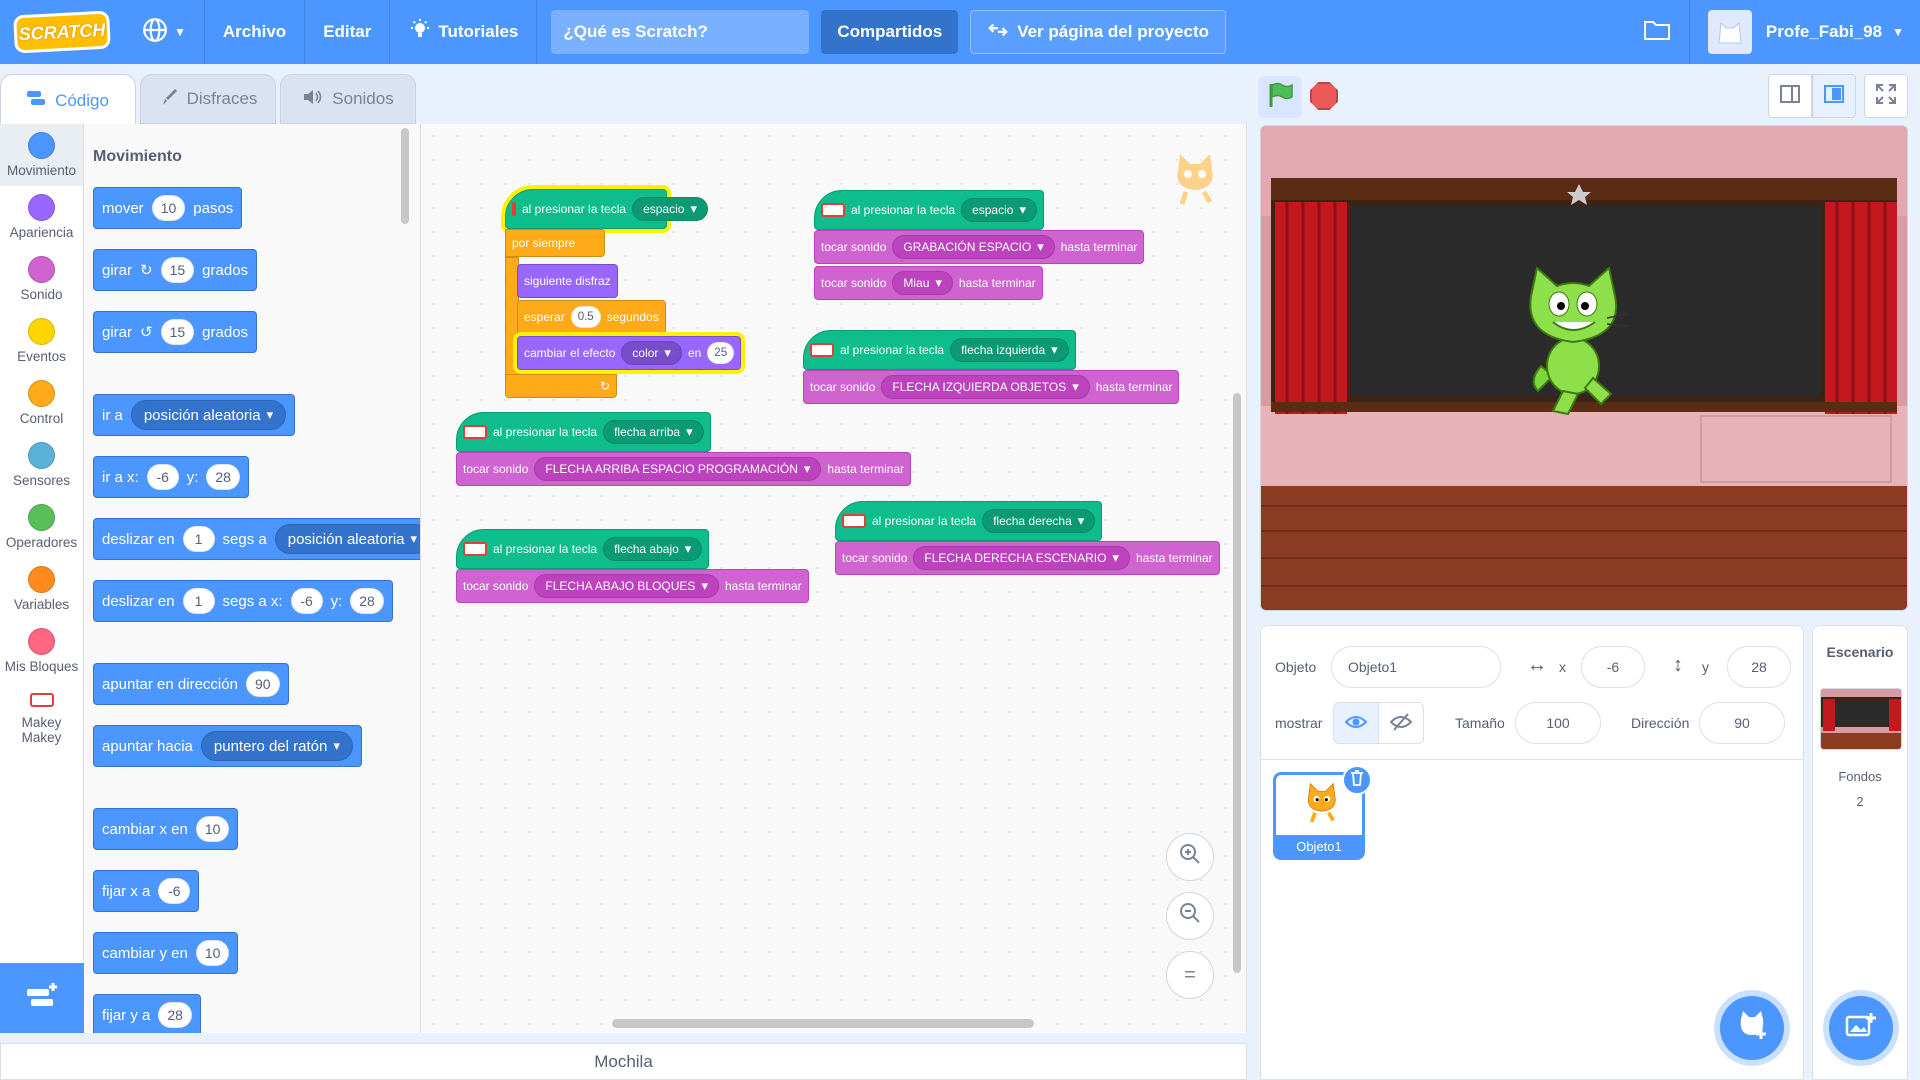 Image resolution: width=1920 pixels, height=1080 pixels. What do you see at coordinates (929, 210) in the screenshot?
I see `hat-key-espacio-2: al presionar la tecla espacio` at bounding box center [929, 210].